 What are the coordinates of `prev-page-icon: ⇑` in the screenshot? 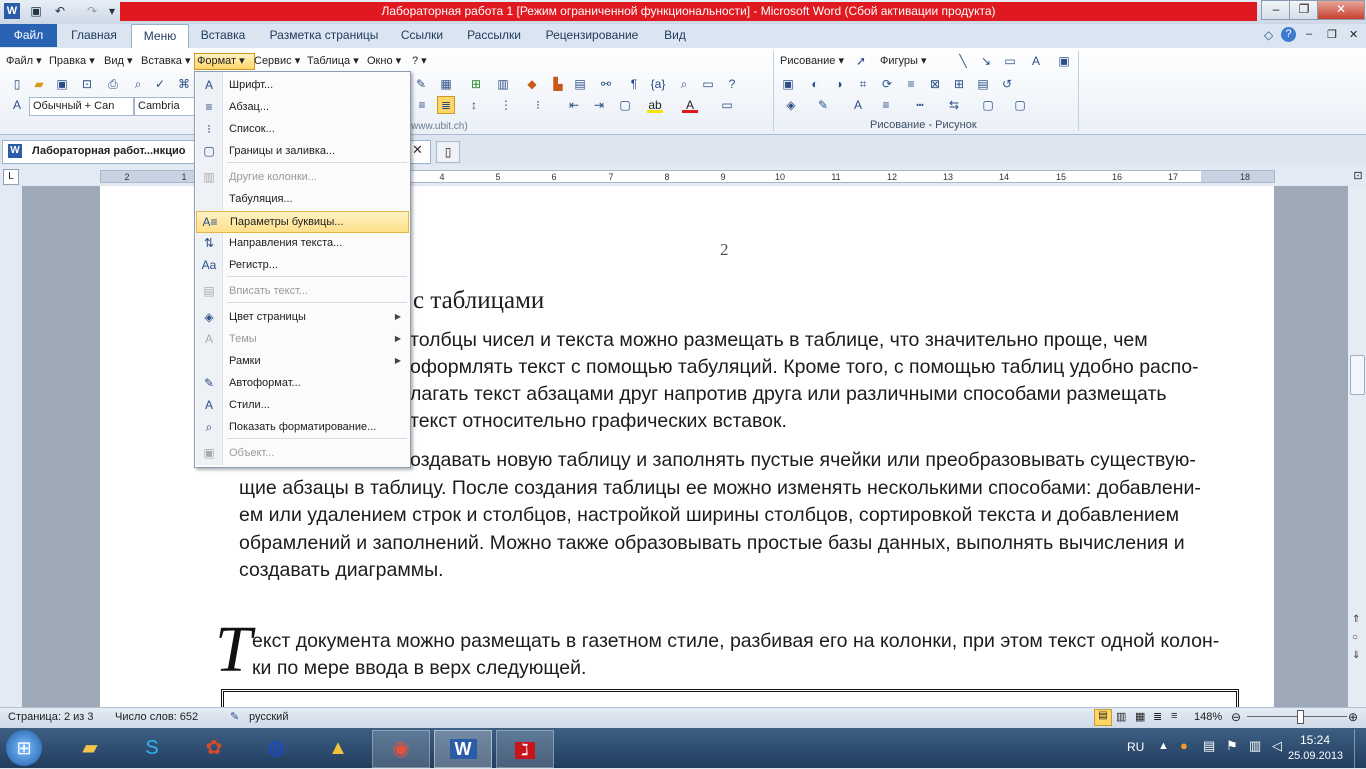 It's located at (1356, 619).